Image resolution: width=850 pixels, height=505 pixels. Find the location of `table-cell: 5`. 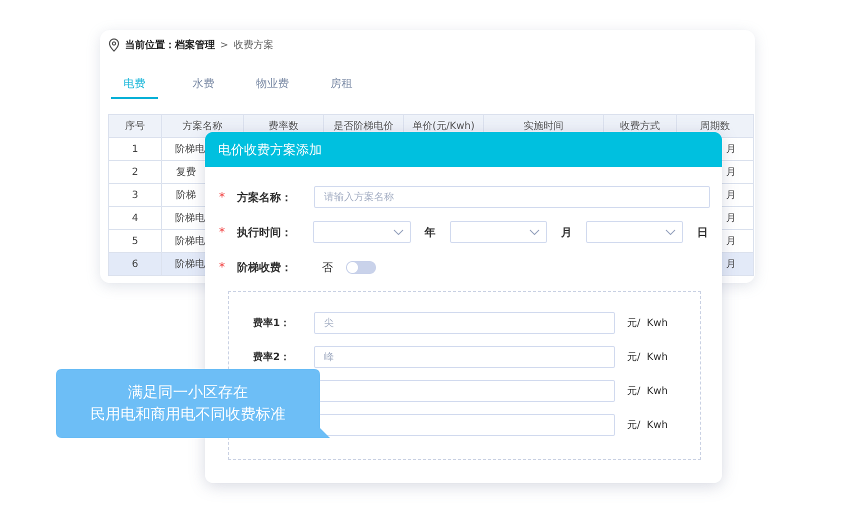

table-cell: 5 is located at coordinates (135, 241).